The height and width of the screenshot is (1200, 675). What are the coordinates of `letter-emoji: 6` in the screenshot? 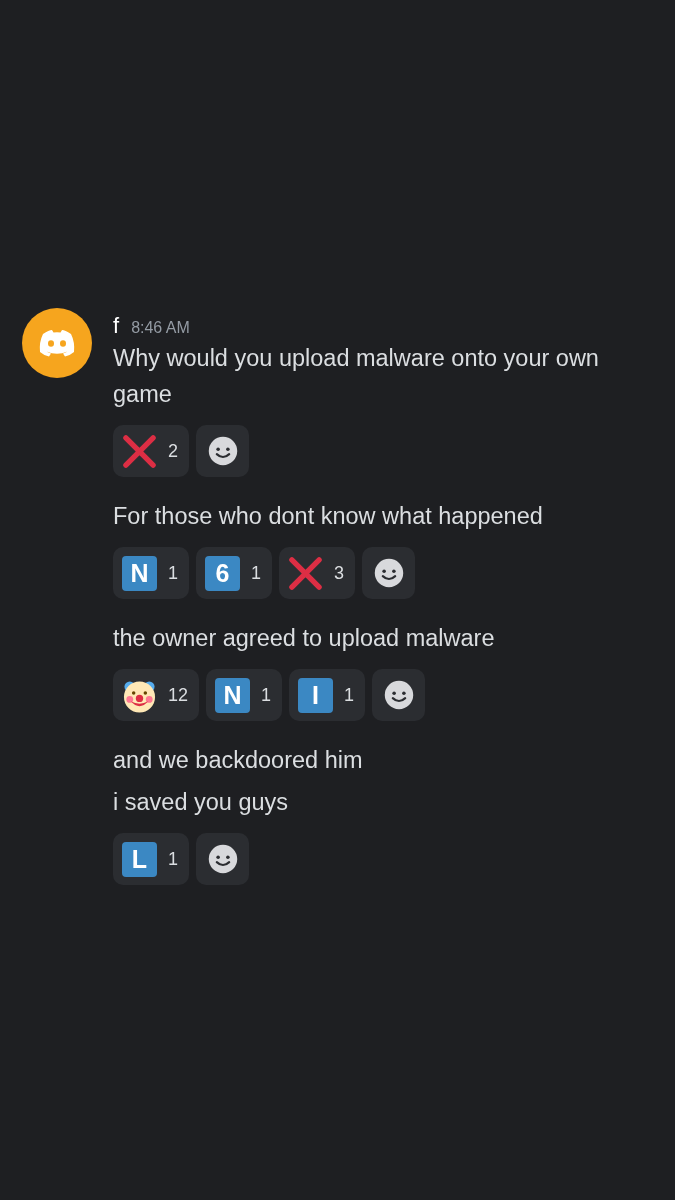 It's located at (222, 573).